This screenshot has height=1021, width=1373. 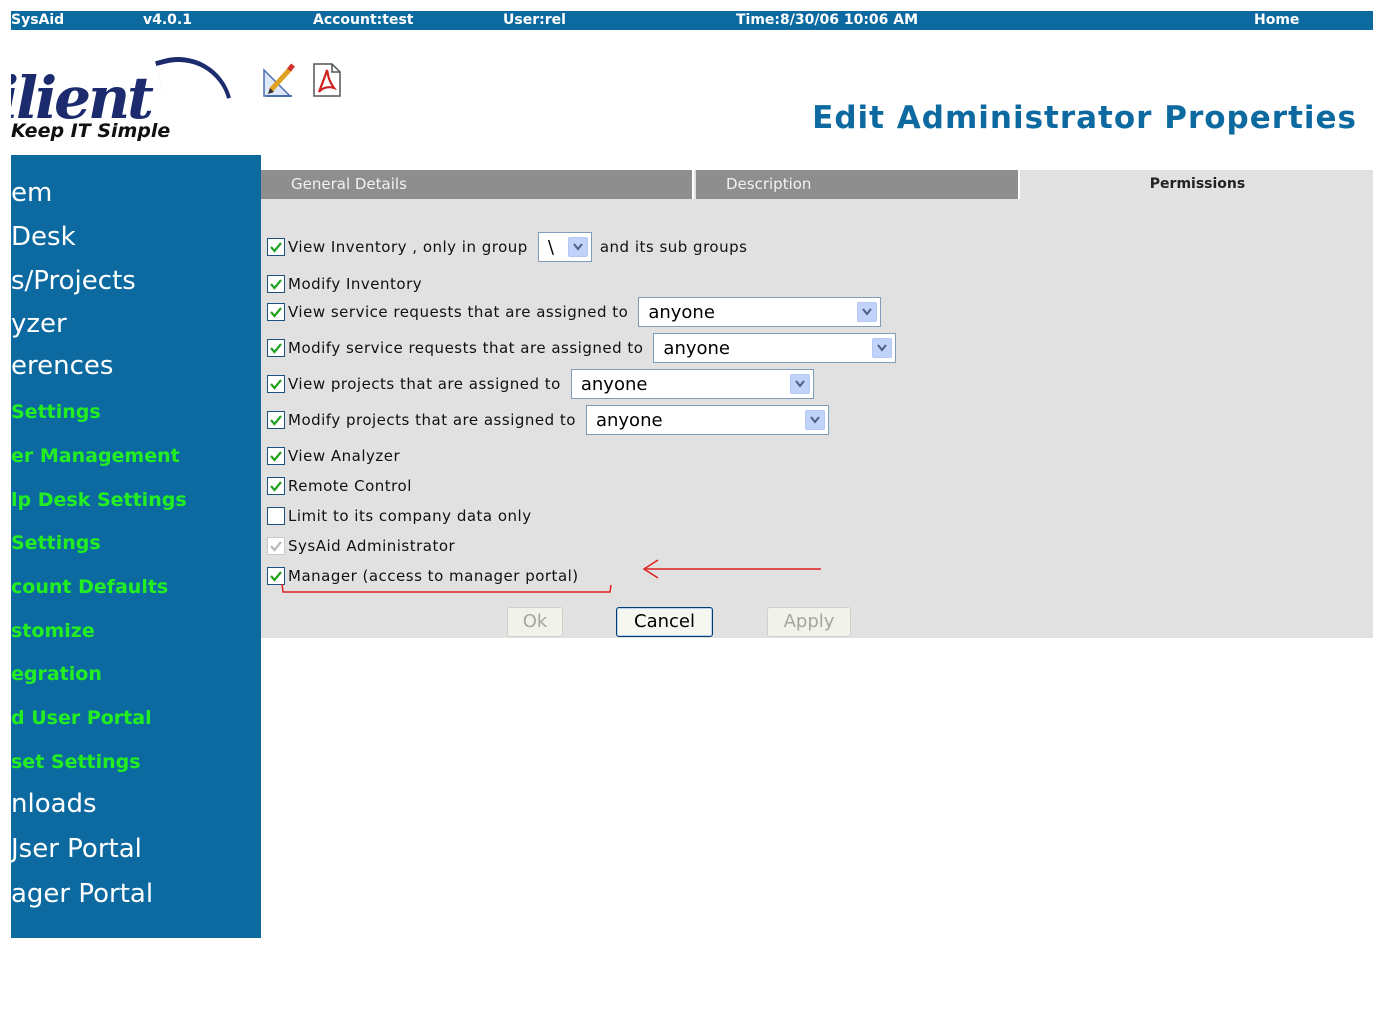 What do you see at coordinates (344, 456) in the screenshot?
I see `view-analyzer-label: View Analyzer` at bounding box center [344, 456].